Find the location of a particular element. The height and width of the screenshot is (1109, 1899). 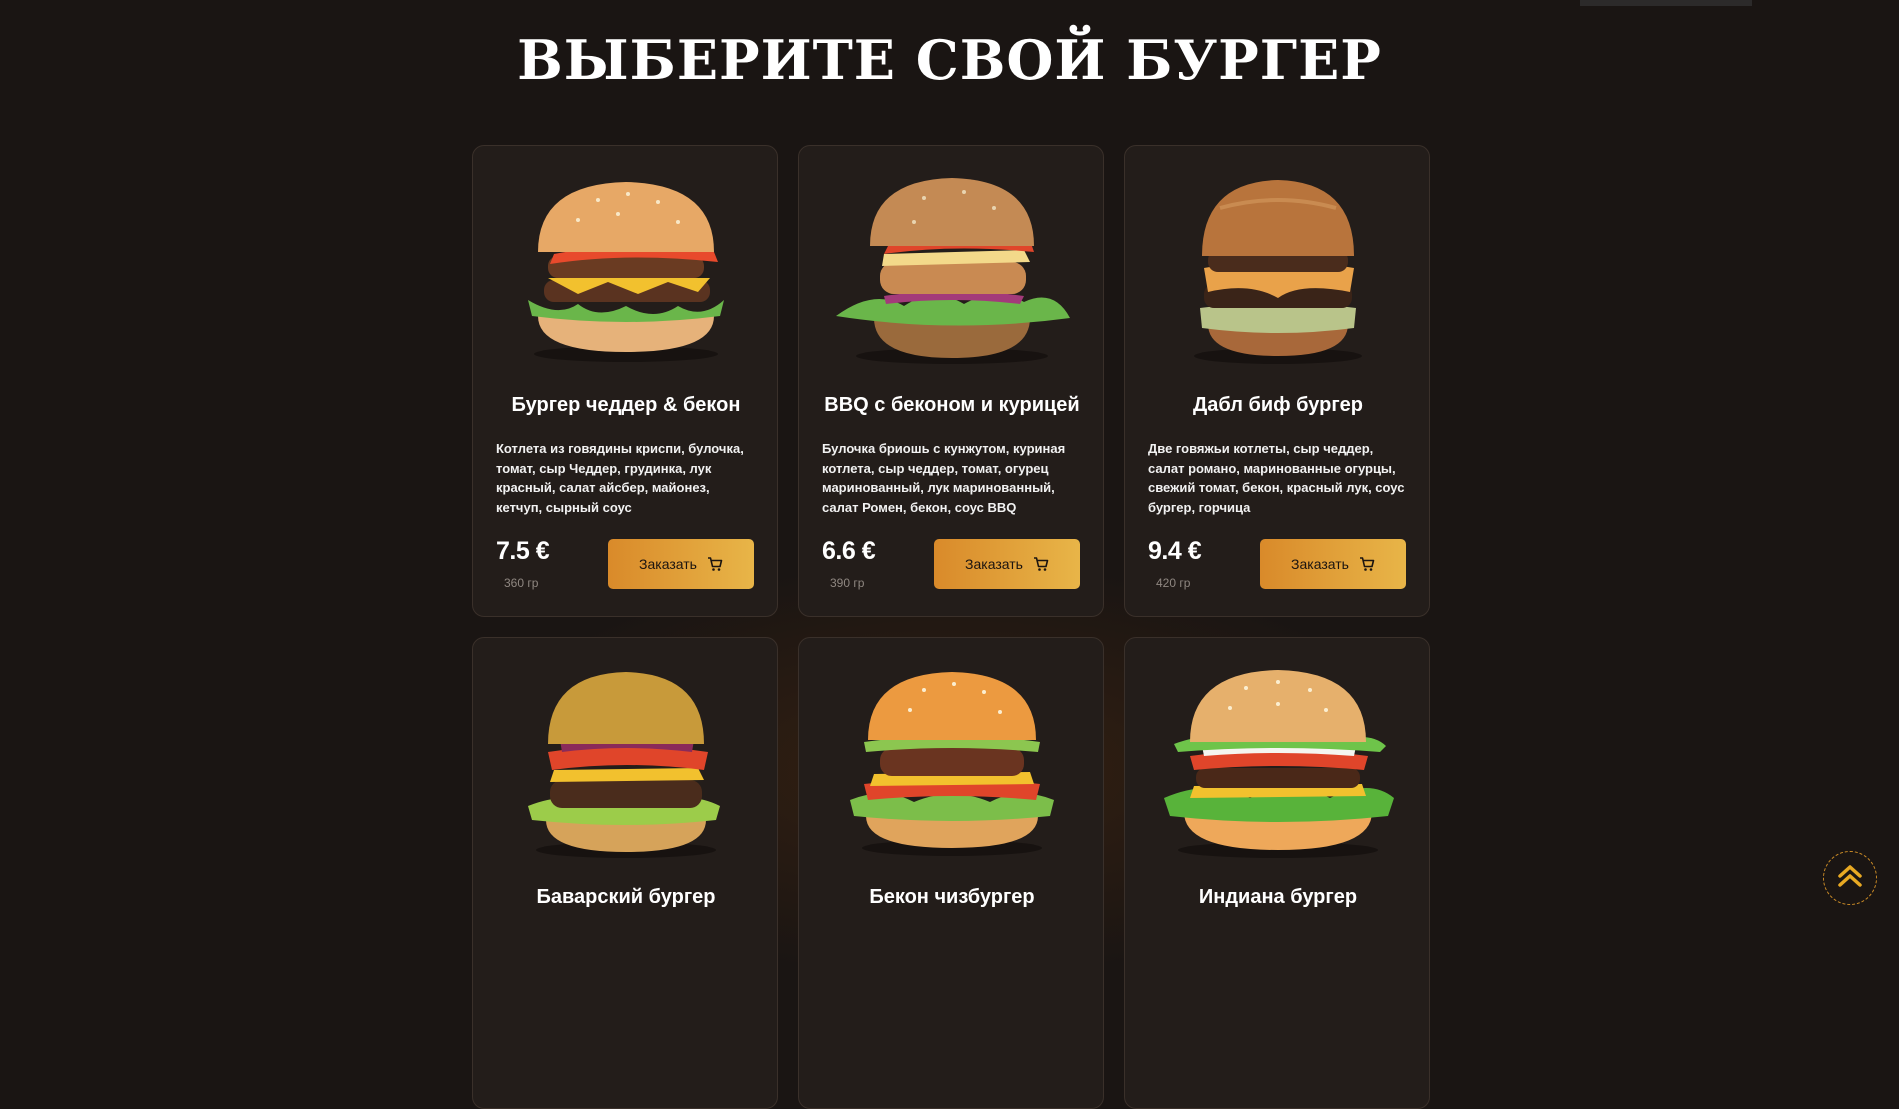

burger-title: Дабл биф бургер is located at coordinates (1278, 405).